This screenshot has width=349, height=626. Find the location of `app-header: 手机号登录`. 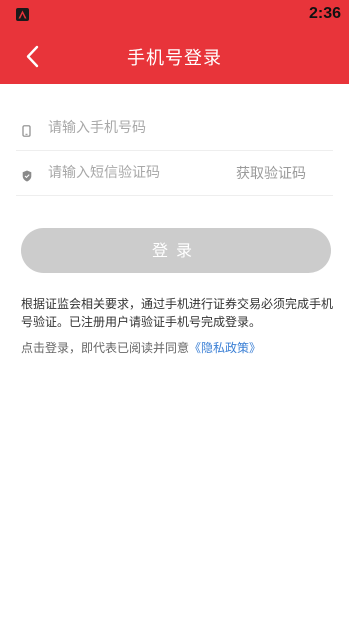

app-header: 手机号登录 is located at coordinates (174, 57).